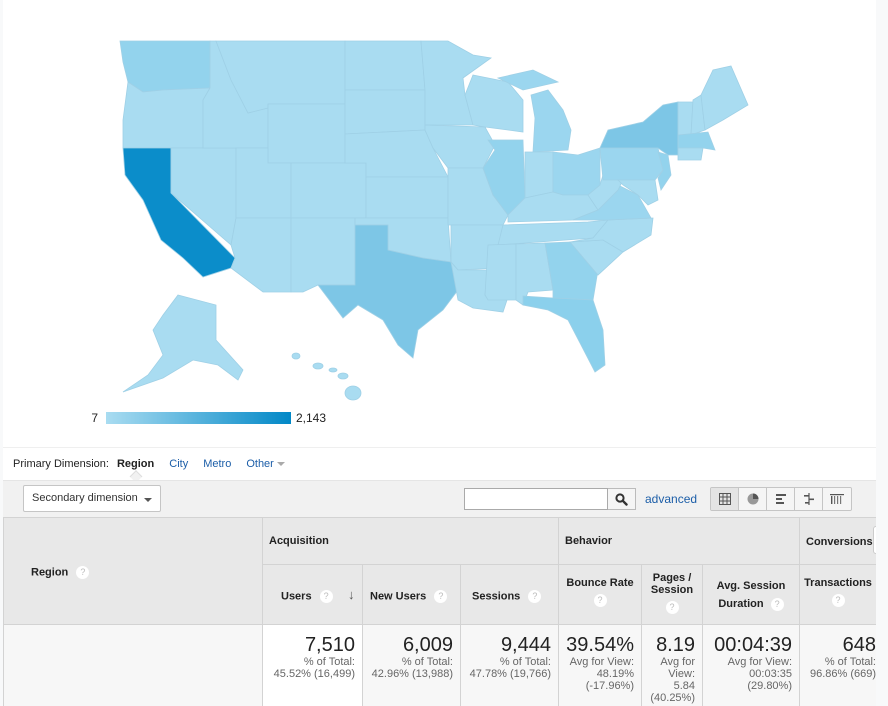 The height and width of the screenshot is (706, 888). I want to click on totals-region-cell, so click(133, 665).